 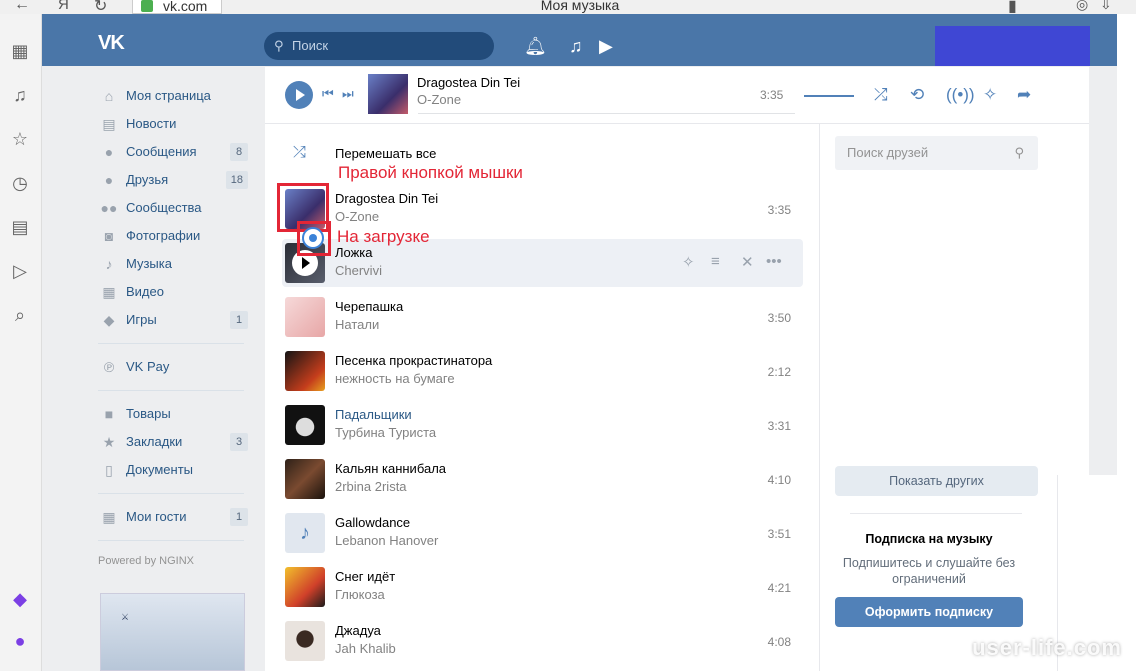 What do you see at coordinates (348, 94) in the screenshot?
I see `next-icon: ⏭` at bounding box center [348, 94].